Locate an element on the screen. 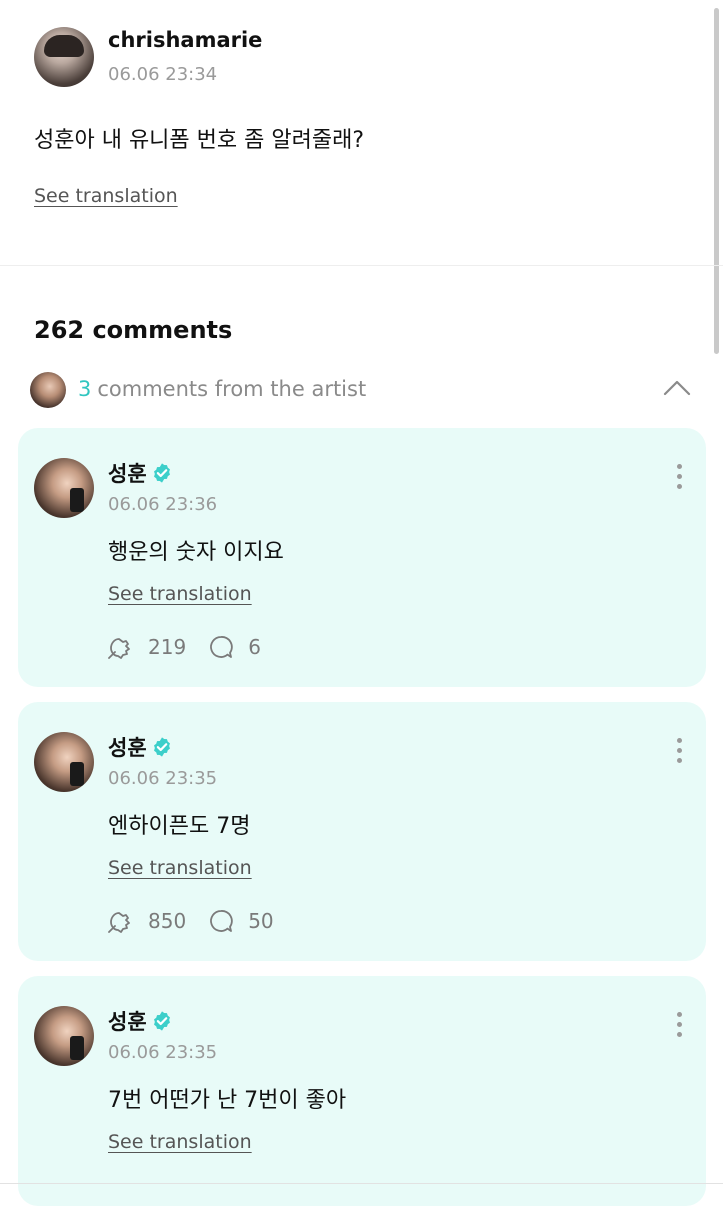  post-author-avatar is located at coordinates (64, 57).